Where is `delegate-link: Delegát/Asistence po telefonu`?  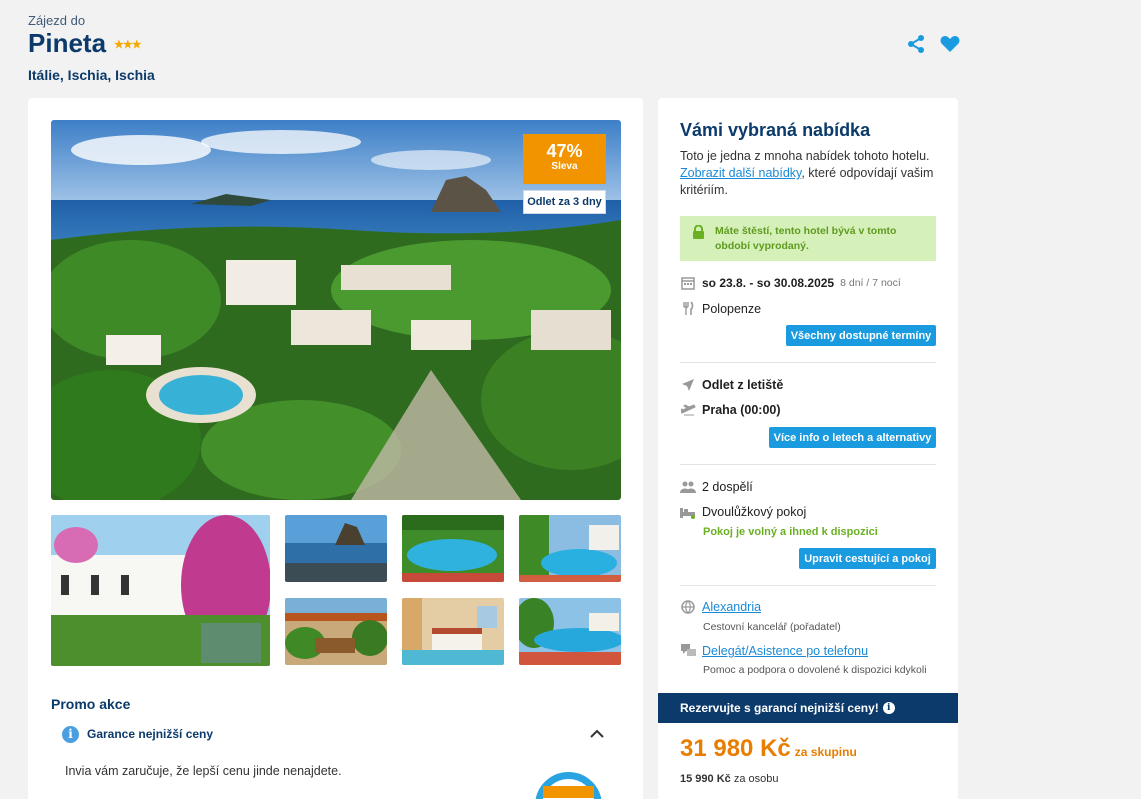 delegate-link: Delegát/Asistence po telefonu is located at coordinates (785, 651).